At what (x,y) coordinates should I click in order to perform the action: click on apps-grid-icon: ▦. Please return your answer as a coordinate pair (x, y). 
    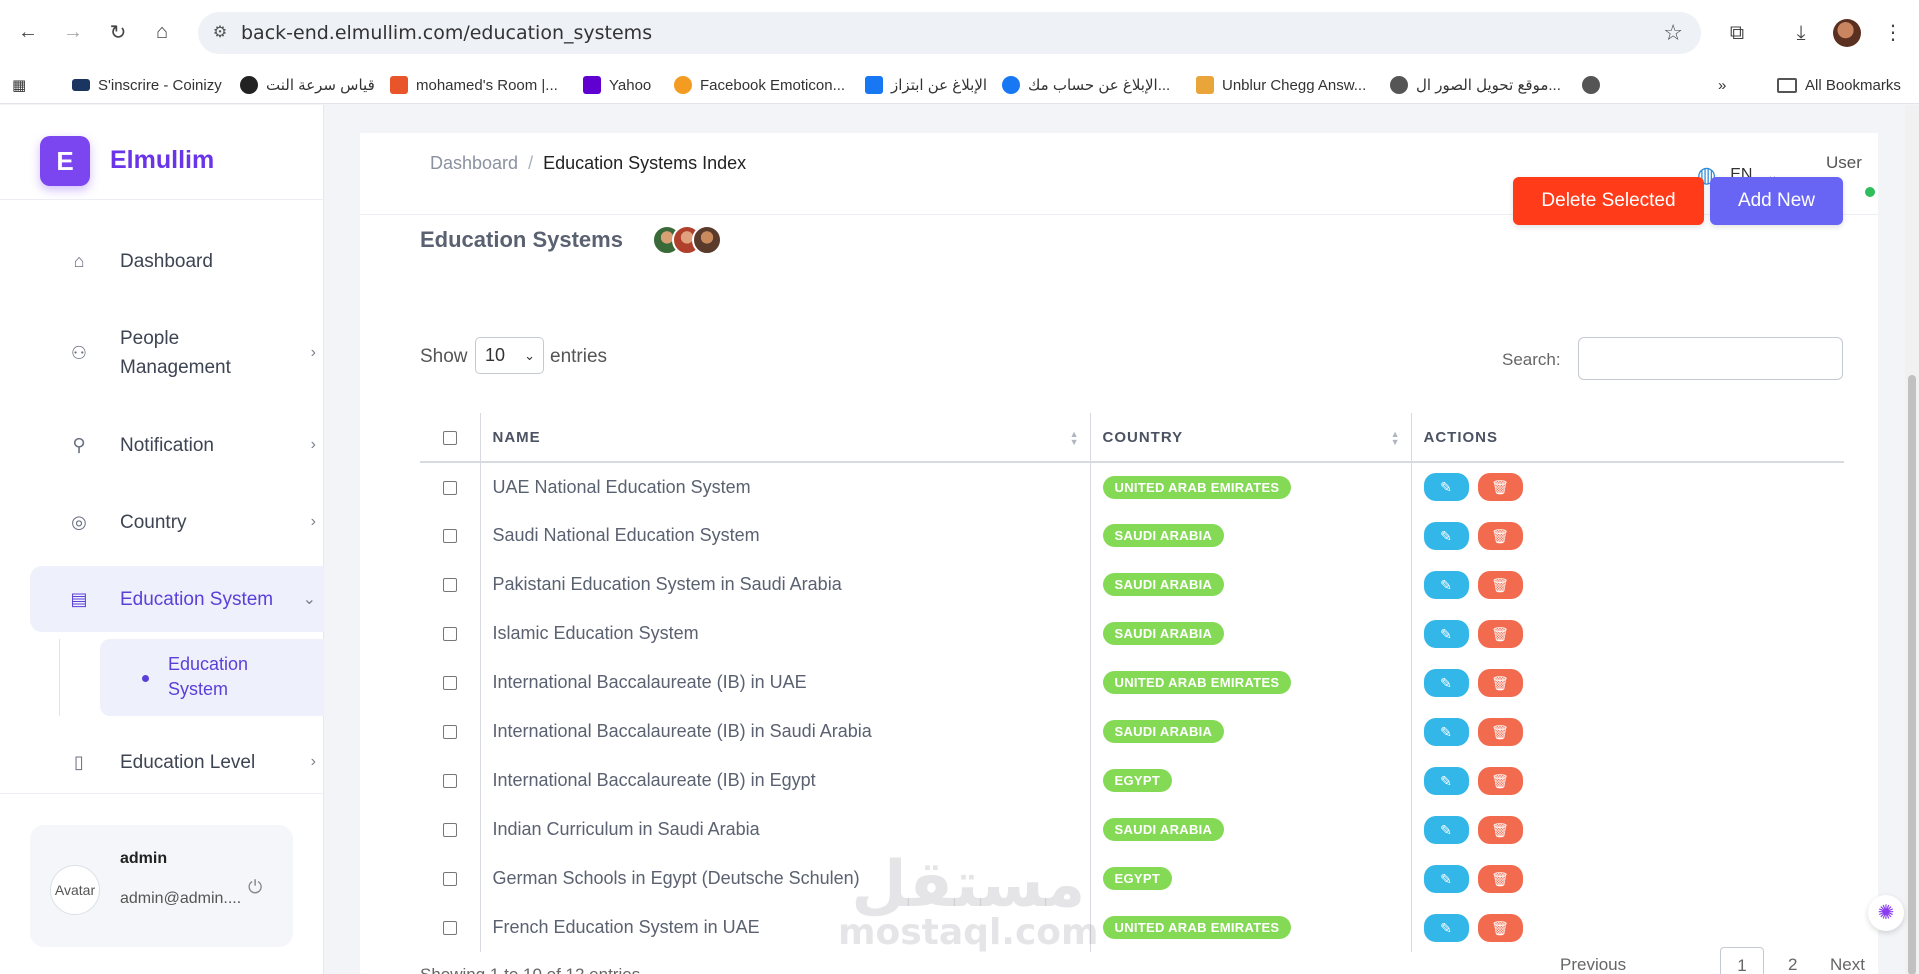
    Looking at the image, I should click on (19, 85).